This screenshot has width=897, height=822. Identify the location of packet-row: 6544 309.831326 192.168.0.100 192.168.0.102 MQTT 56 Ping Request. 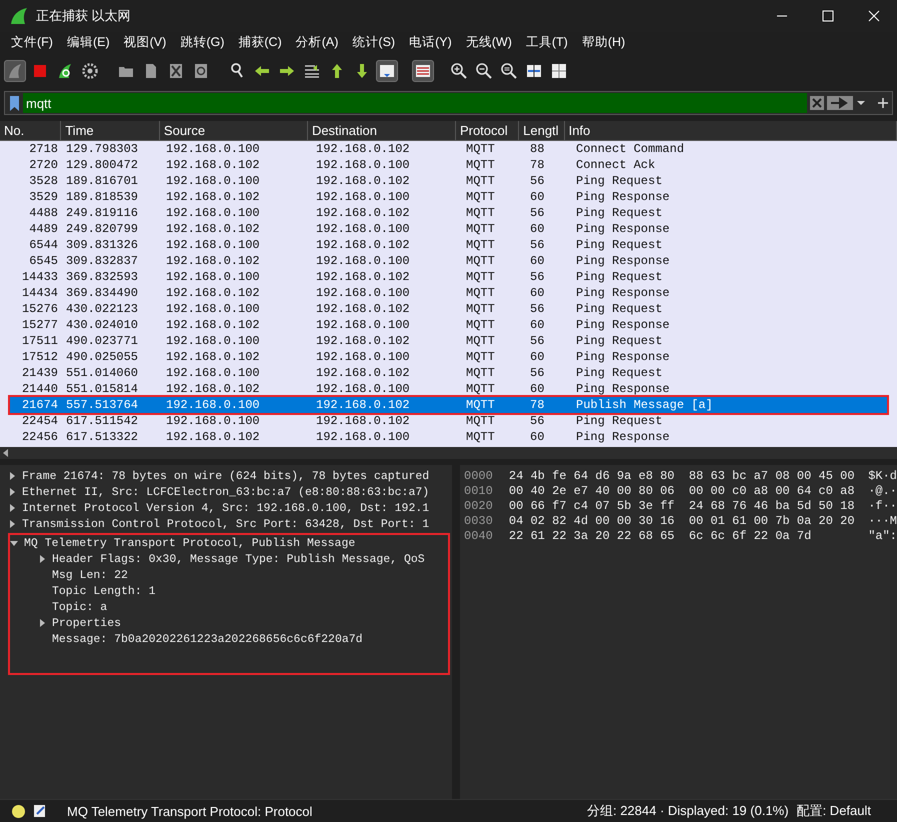
(448, 245).